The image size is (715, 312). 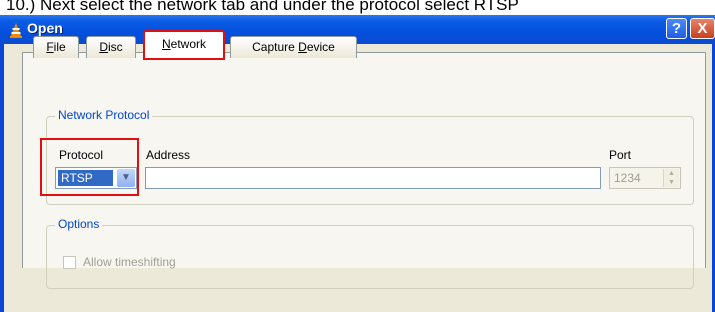 What do you see at coordinates (69, 262) in the screenshot?
I see `timeshift-checkbox` at bounding box center [69, 262].